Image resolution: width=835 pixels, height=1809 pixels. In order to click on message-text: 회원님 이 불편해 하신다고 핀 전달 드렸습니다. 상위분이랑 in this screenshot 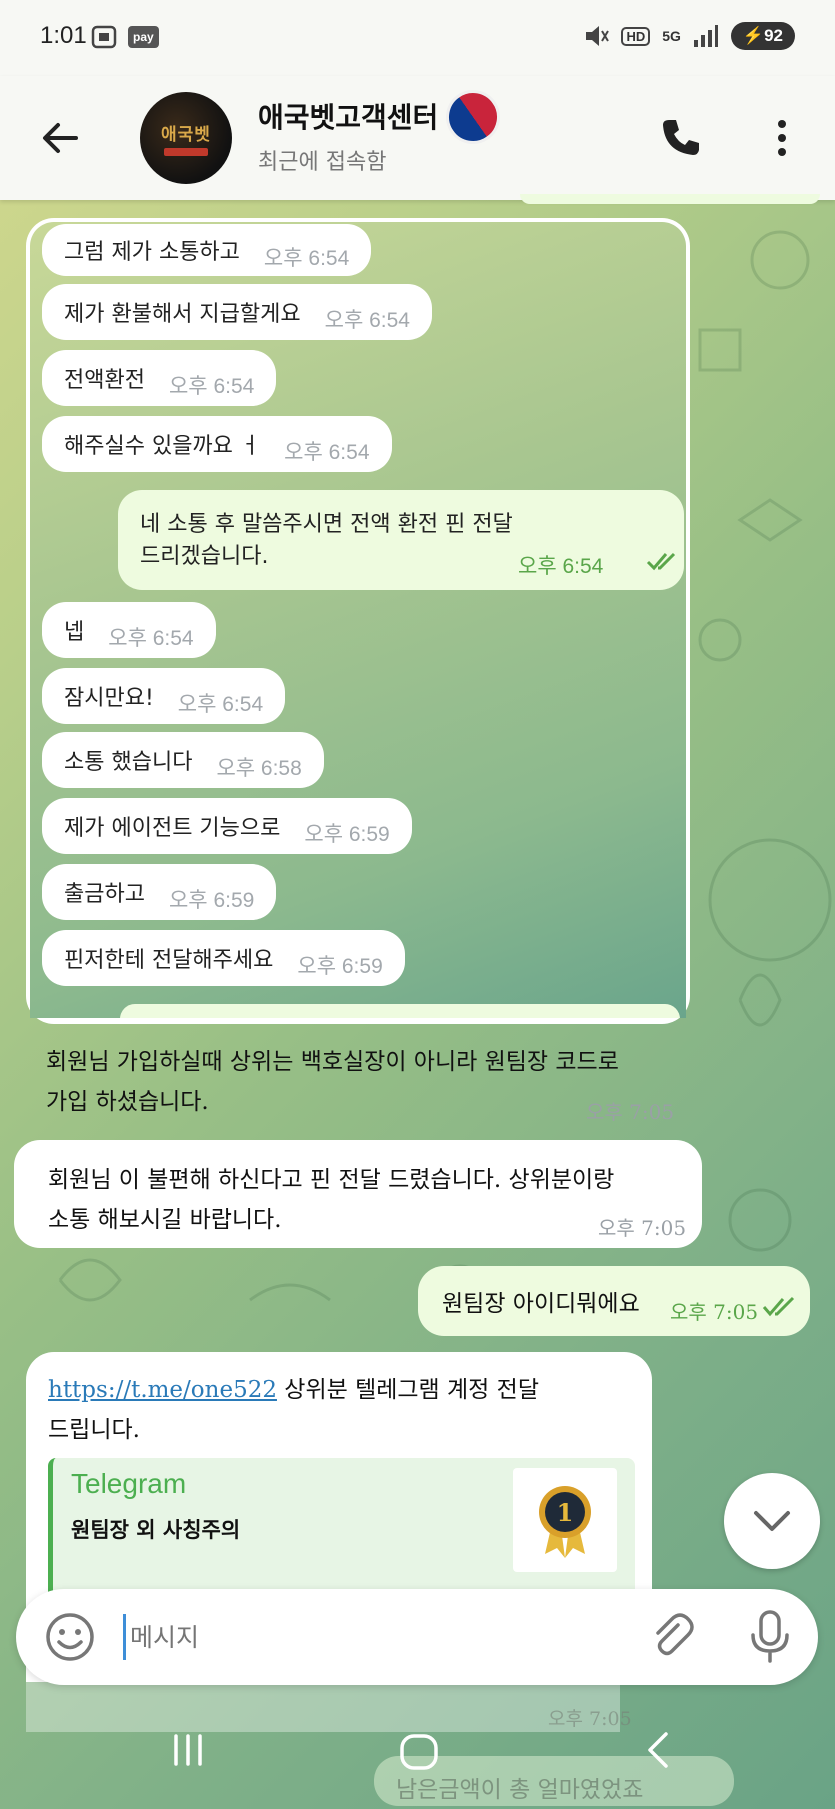, I will do `click(331, 1180)`.